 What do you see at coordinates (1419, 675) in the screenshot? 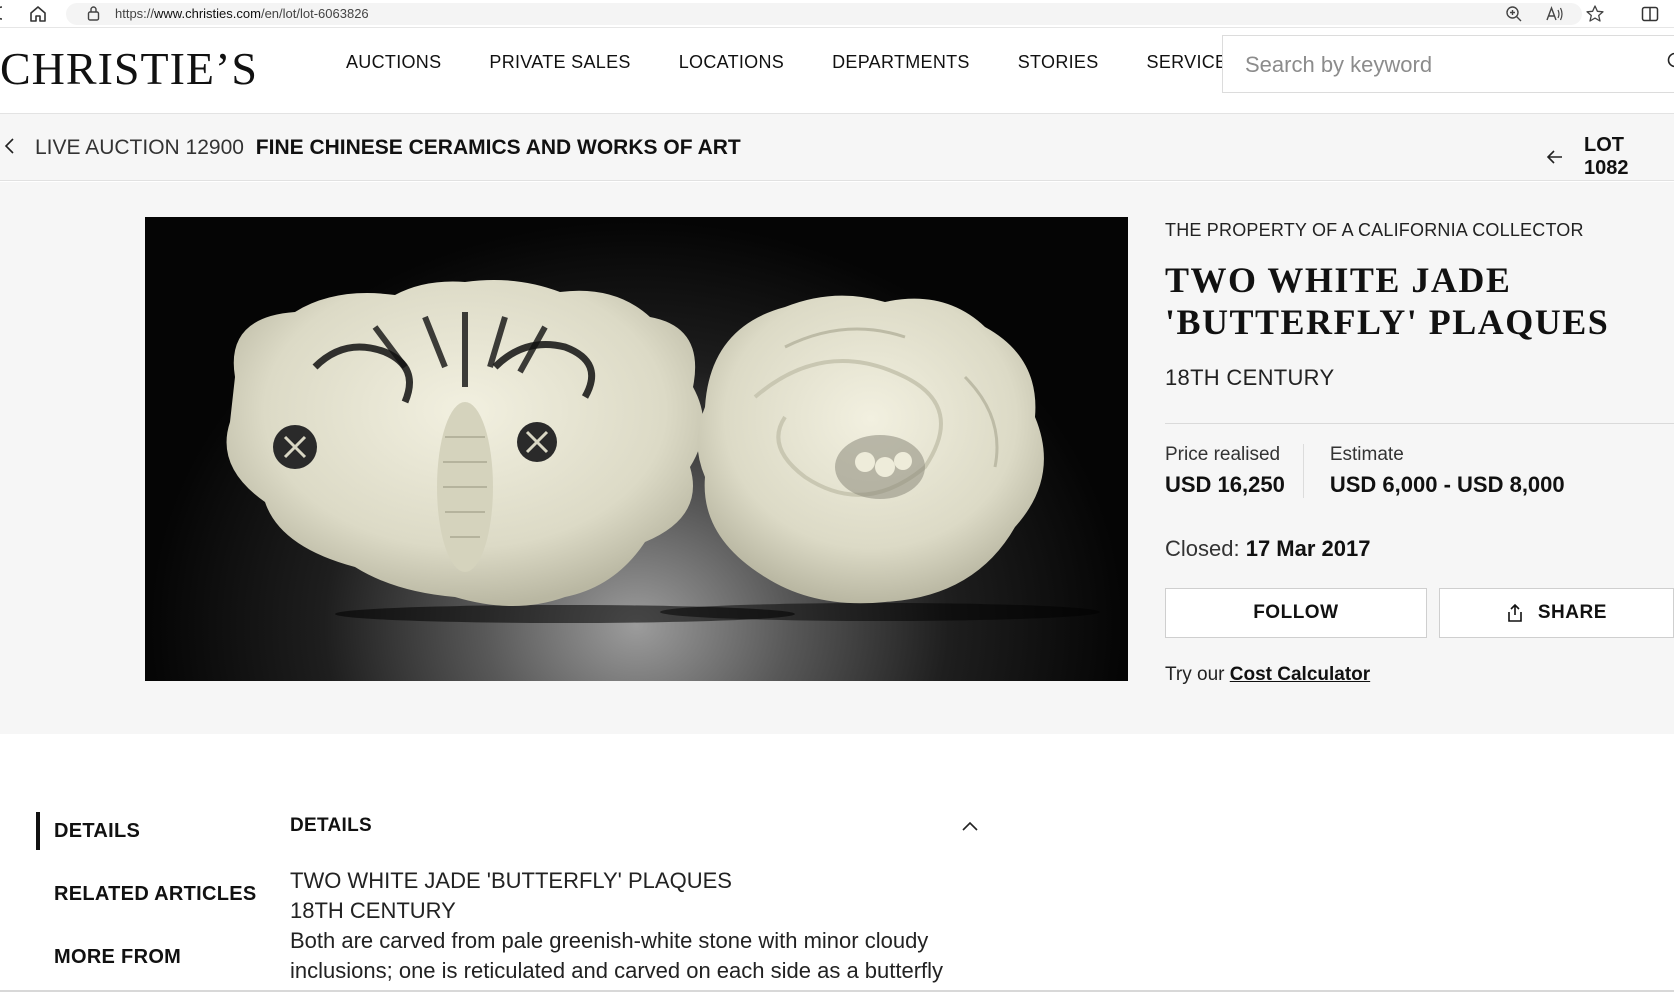
I see `cost-calculator-line: Try our Cost Calculator` at bounding box center [1419, 675].